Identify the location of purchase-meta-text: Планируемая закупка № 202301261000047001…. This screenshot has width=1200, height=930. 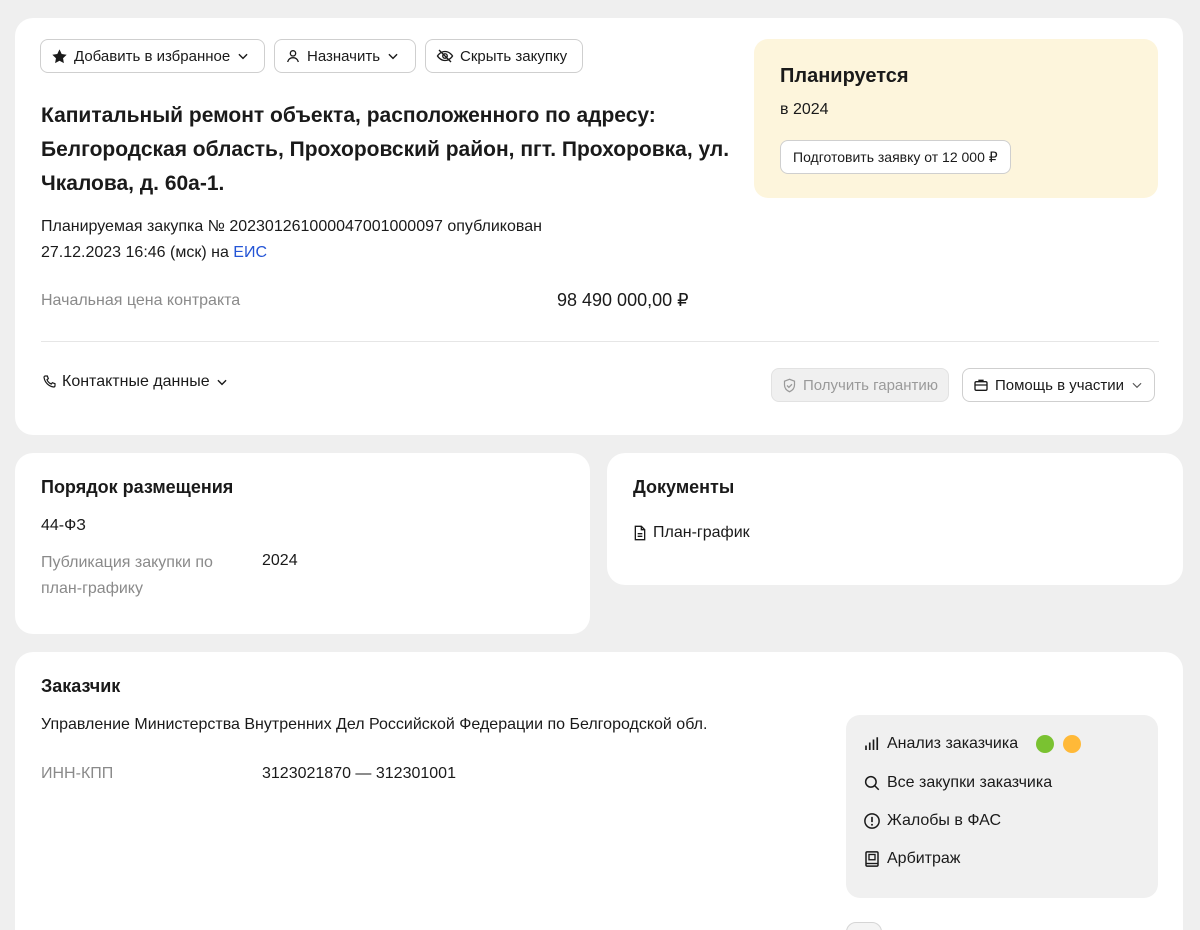
(291, 239).